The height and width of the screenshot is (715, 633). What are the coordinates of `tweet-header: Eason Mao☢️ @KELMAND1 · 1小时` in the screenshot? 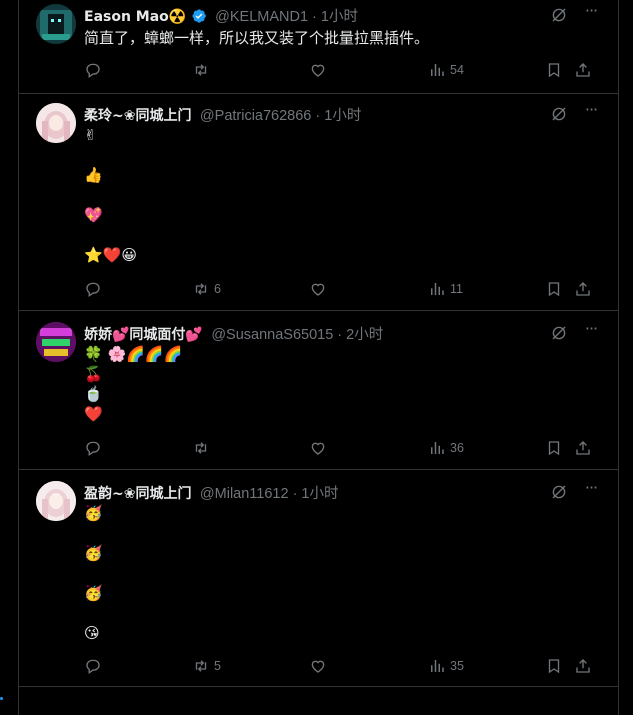 It's located at (321, 15).